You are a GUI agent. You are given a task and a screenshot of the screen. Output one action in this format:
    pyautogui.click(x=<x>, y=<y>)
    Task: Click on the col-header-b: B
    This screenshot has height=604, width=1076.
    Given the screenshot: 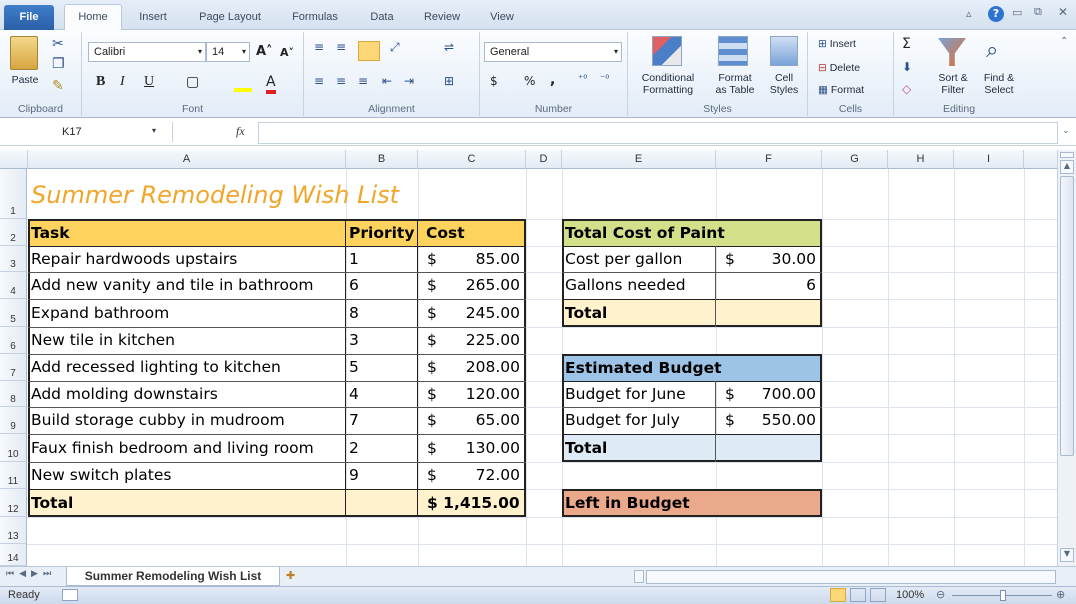 What is the action you would take?
    pyautogui.click(x=382, y=159)
    